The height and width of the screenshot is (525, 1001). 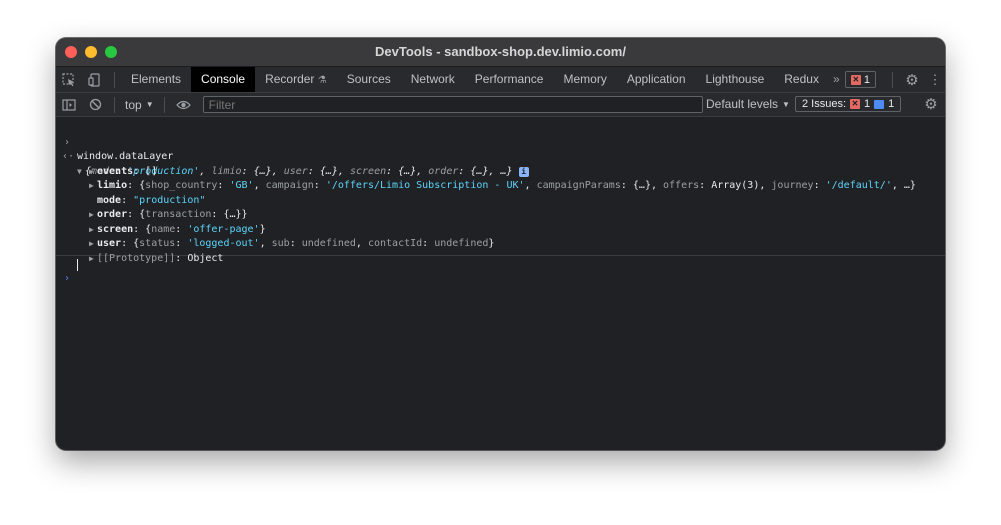 I want to click on tabbar-right-tools: ✕ 1 ⚙ ⋮, so click(x=894, y=79).